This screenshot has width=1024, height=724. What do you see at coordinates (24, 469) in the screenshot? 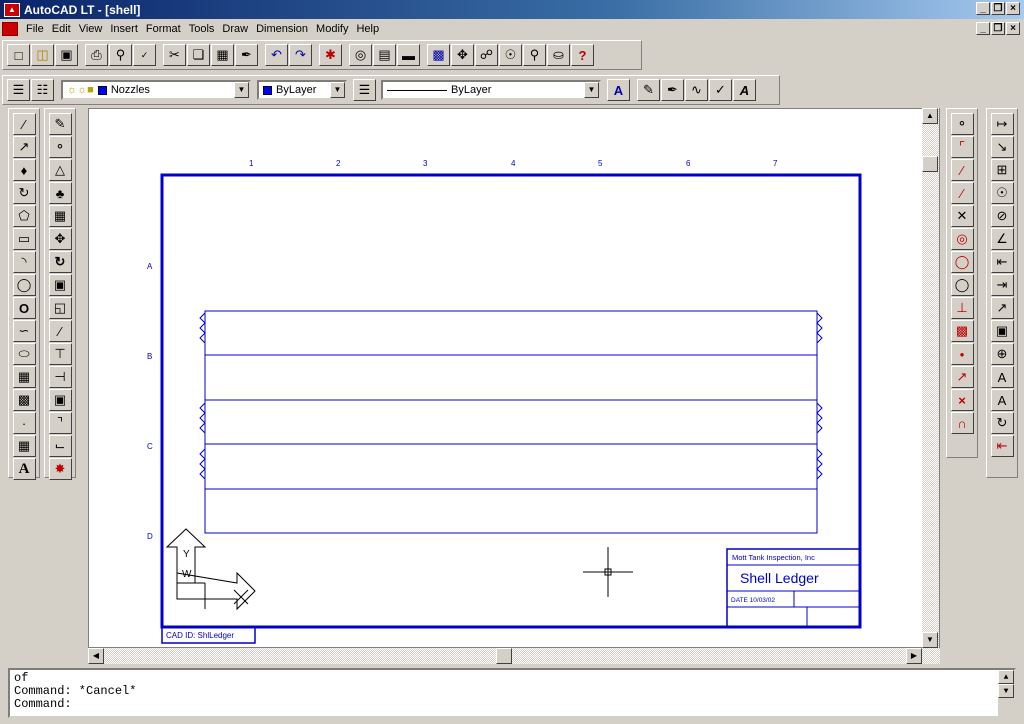
I see `text-icon: A` at bounding box center [24, 469].